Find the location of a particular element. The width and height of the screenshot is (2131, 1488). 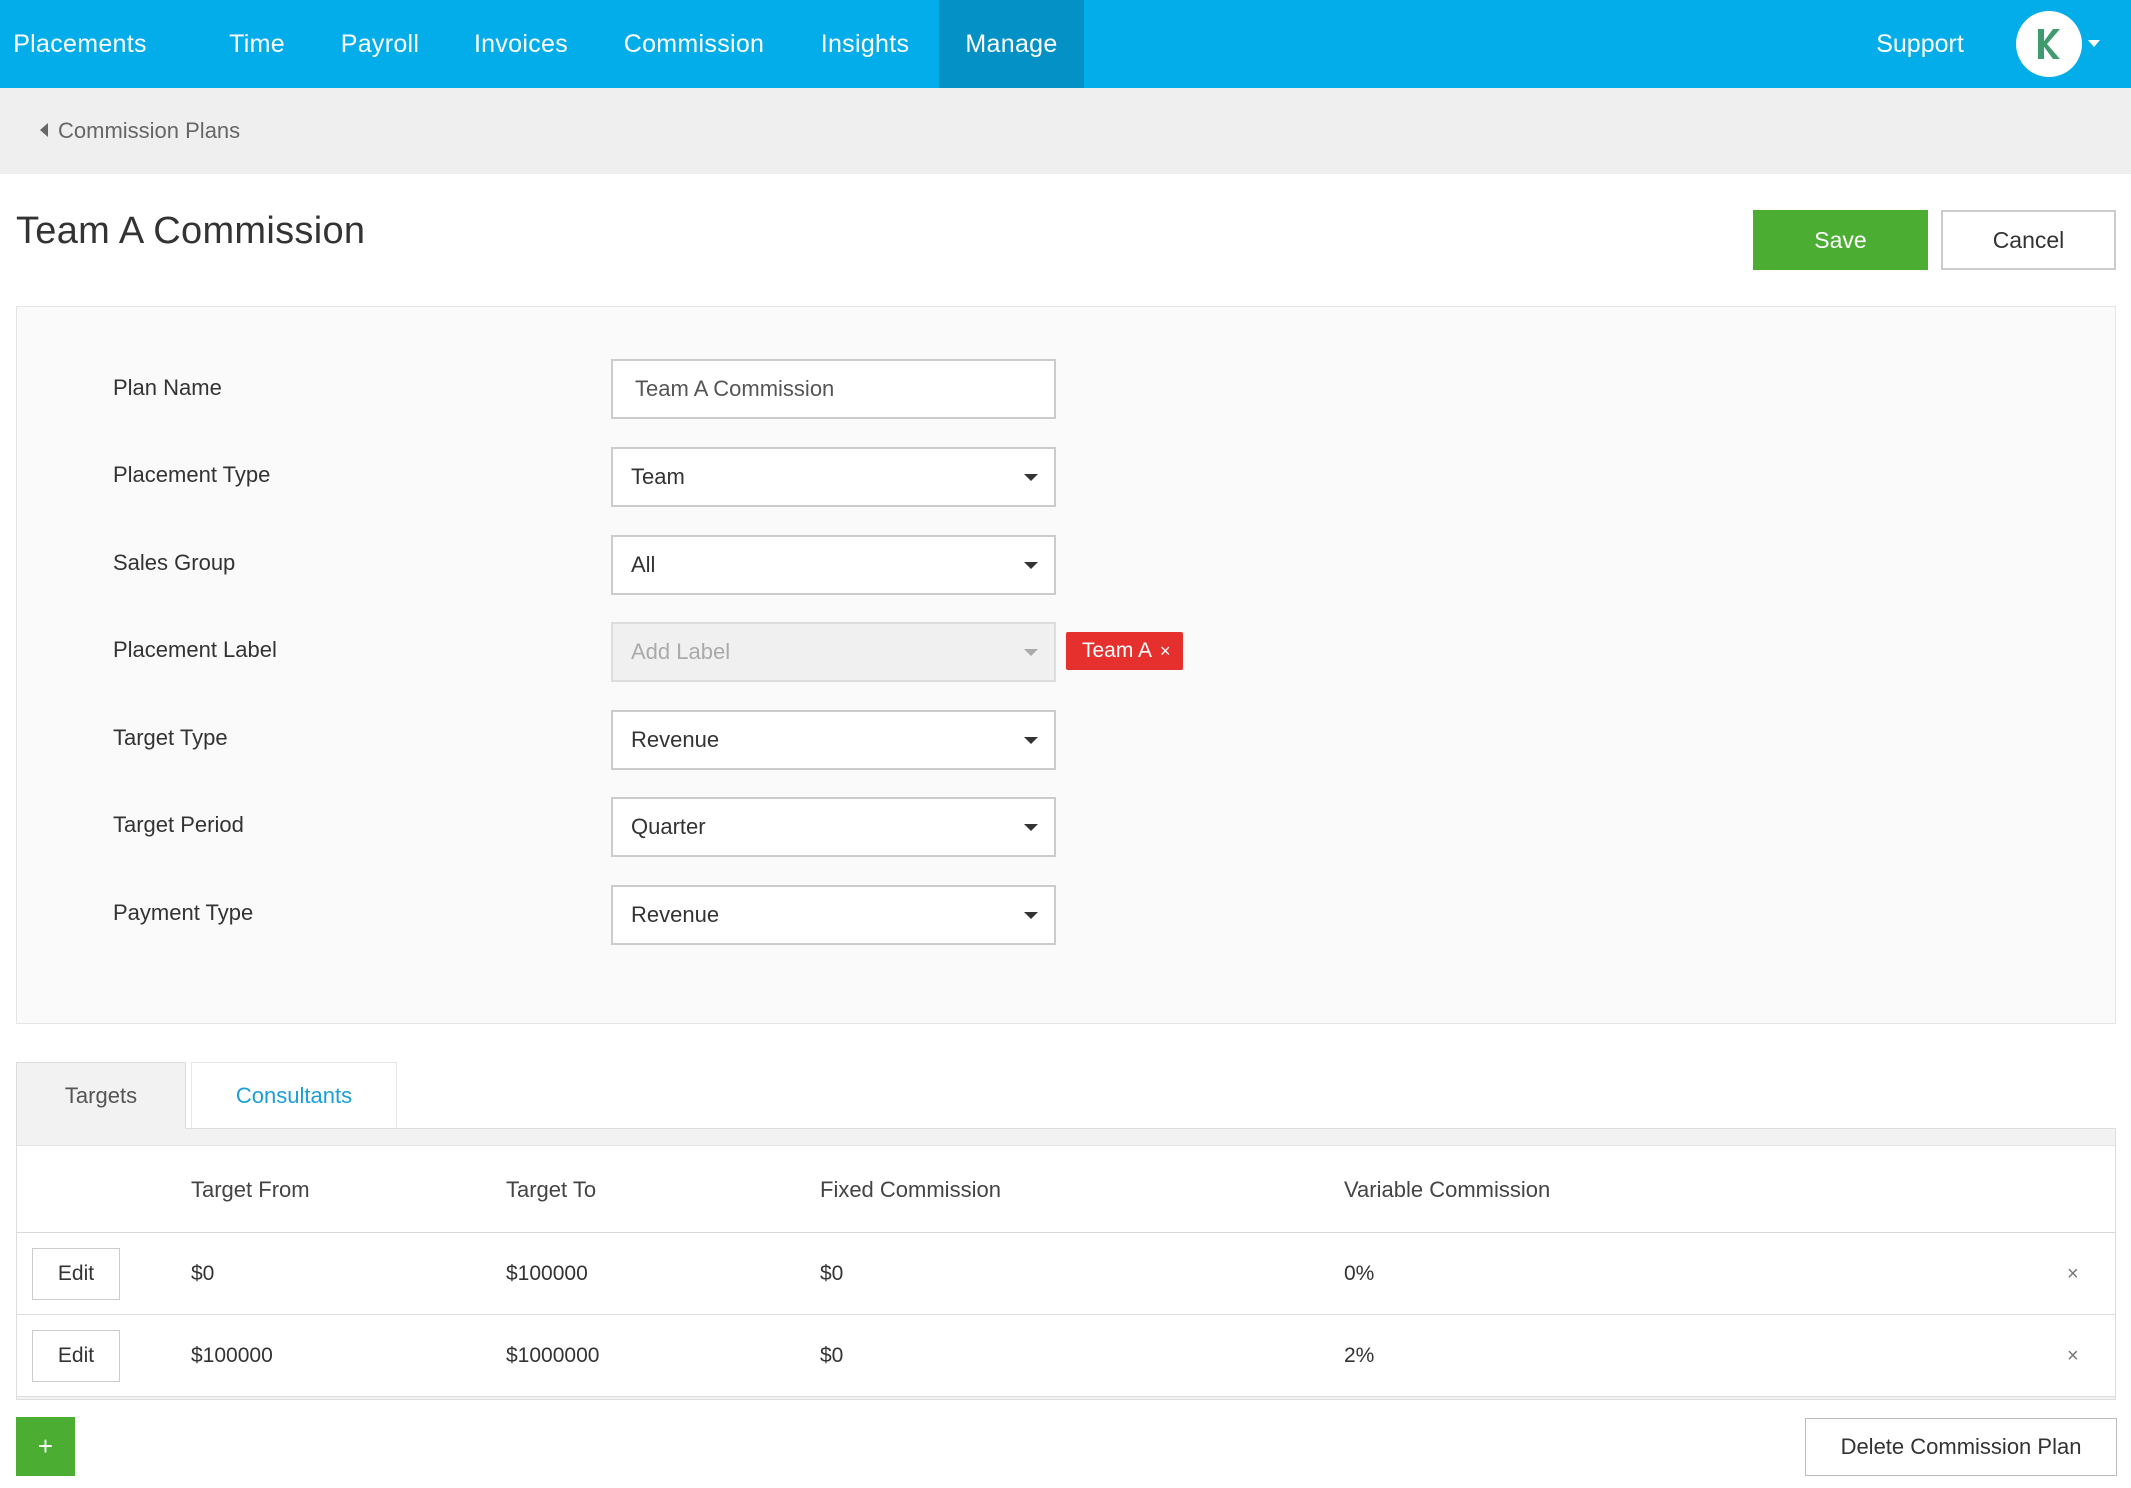

sales-group-value: All is located at coordinates (643, 564).